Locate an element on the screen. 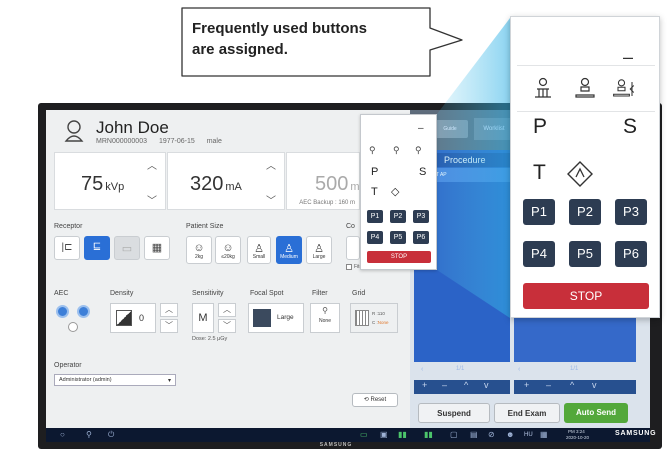  user-icon: ☻ is located at coordinates (510, 435).